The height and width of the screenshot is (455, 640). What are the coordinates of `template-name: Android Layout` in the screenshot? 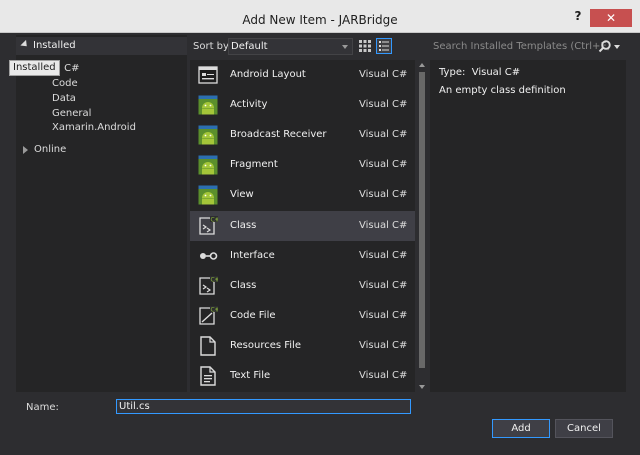 It's located at (268, 74).